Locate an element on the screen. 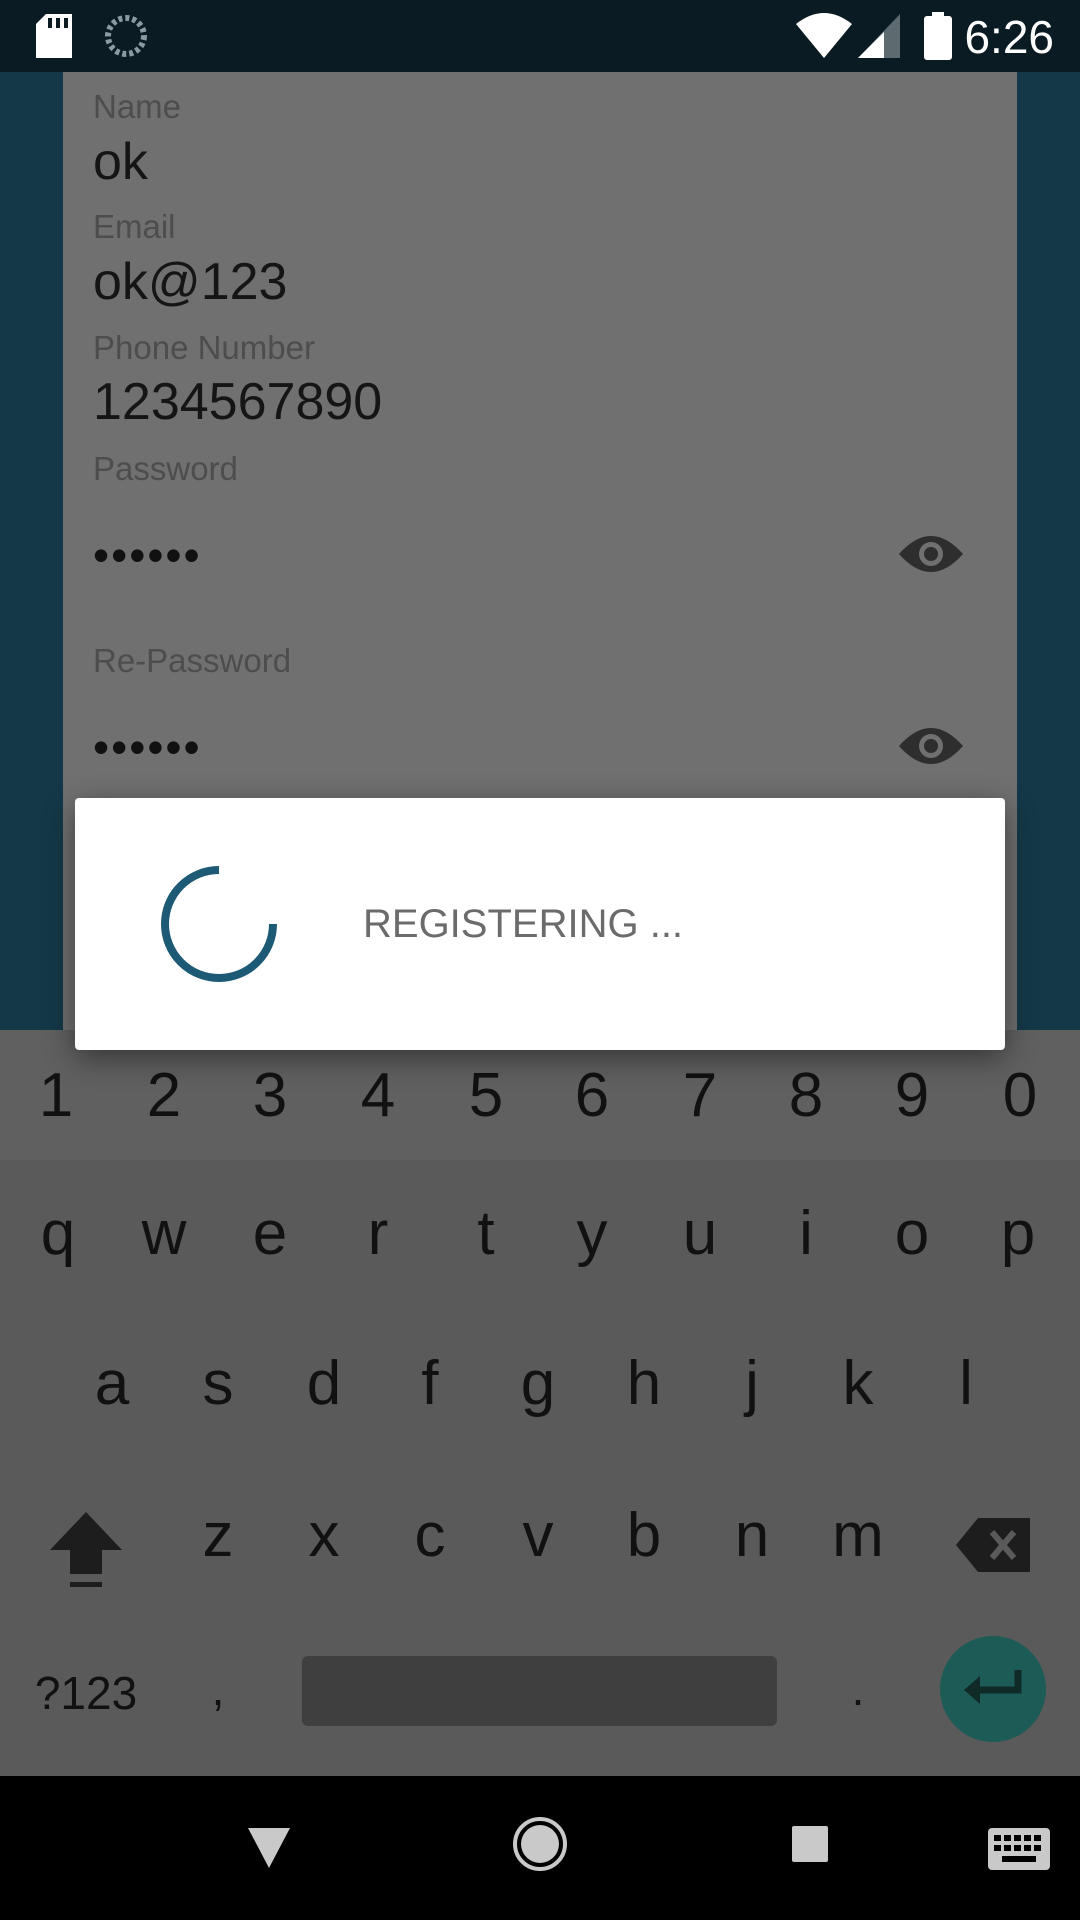  key-k: k is located at coordinates (858, 1383).